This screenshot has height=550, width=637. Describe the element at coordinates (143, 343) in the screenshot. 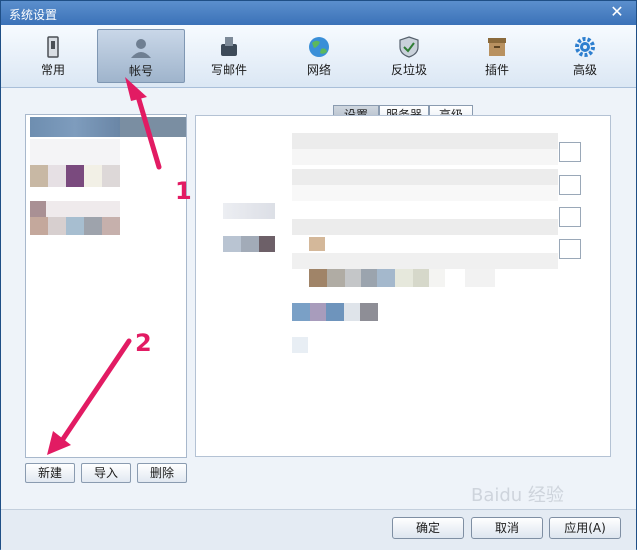

I see `annotation-number-2: 2` at that location.